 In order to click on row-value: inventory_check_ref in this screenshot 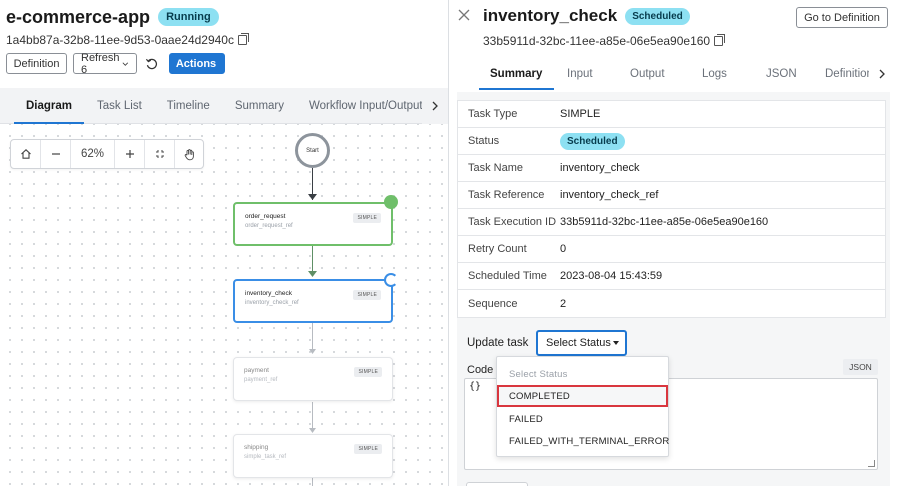, I will do `click(609, 195)`.